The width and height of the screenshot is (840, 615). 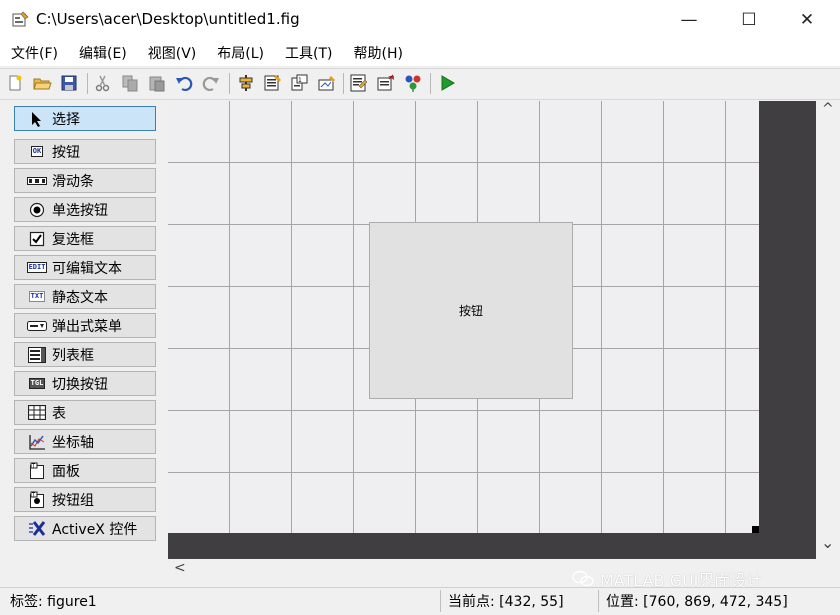 I want to click on palette-label: 切换按钮, so click(x=80, y=384).